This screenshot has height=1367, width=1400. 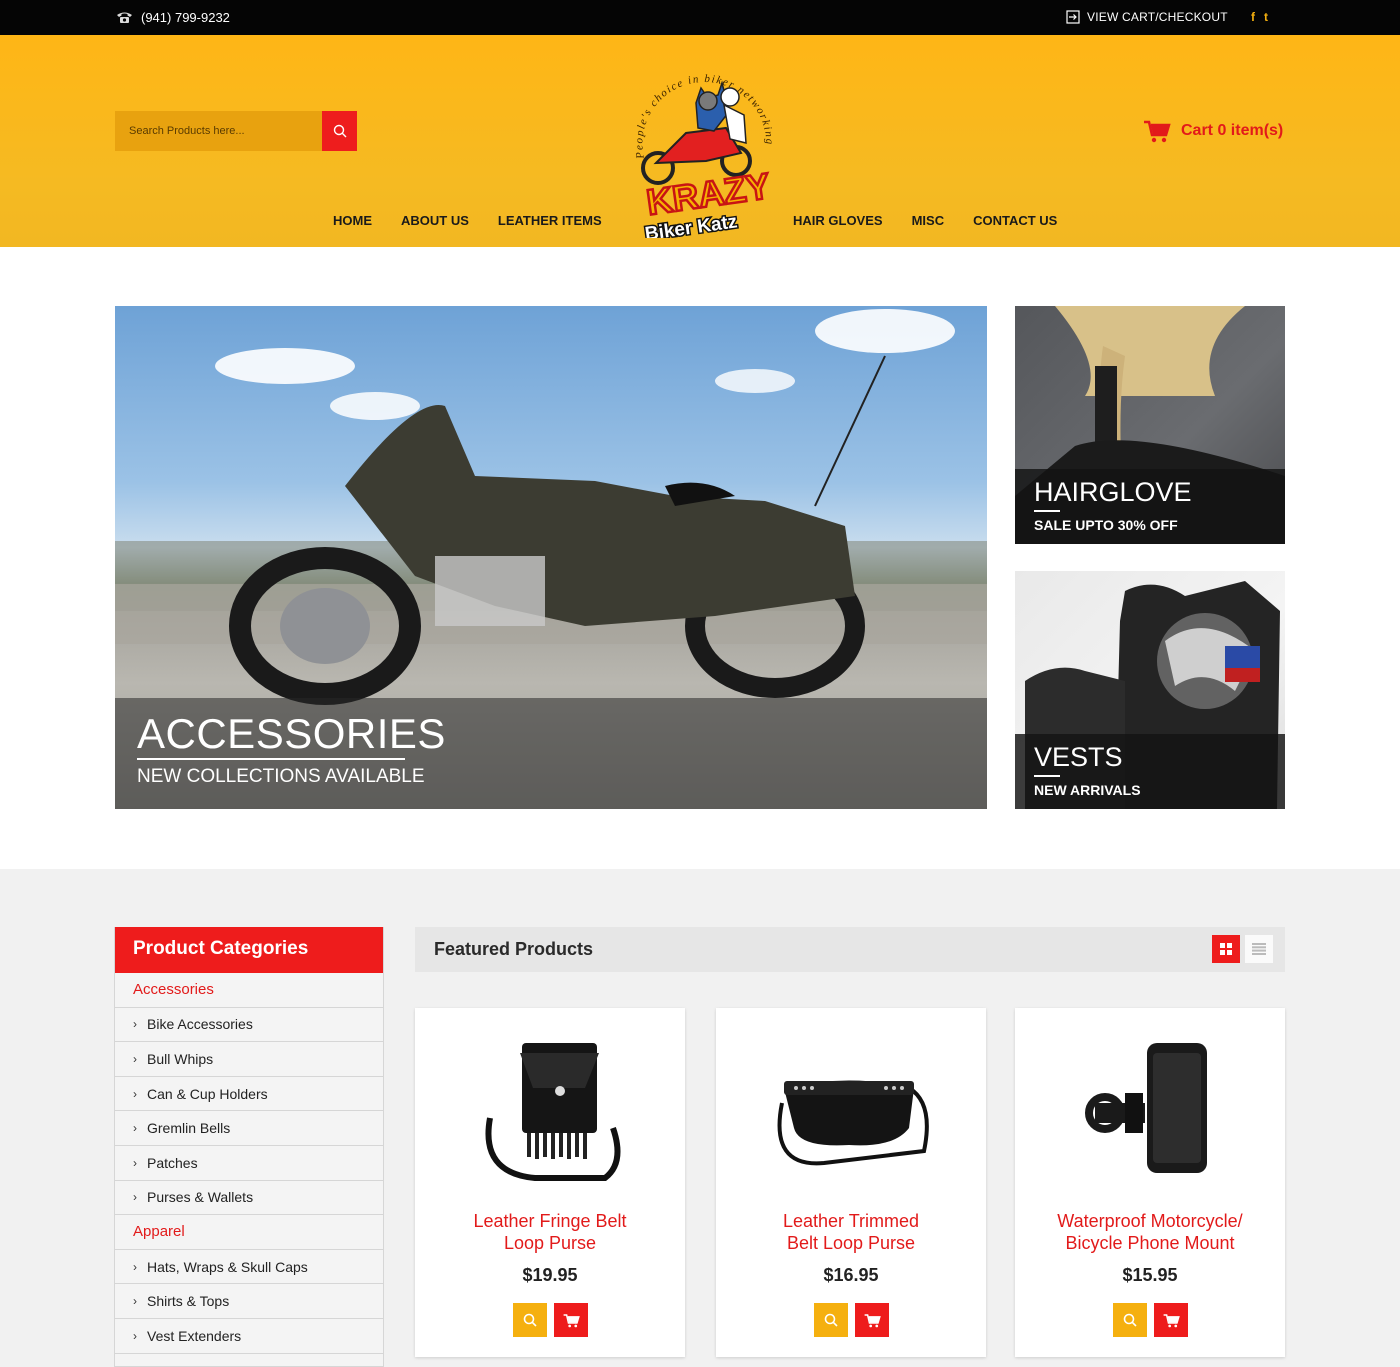 I want to click on grid-icon, so click(x=1226, y=949).